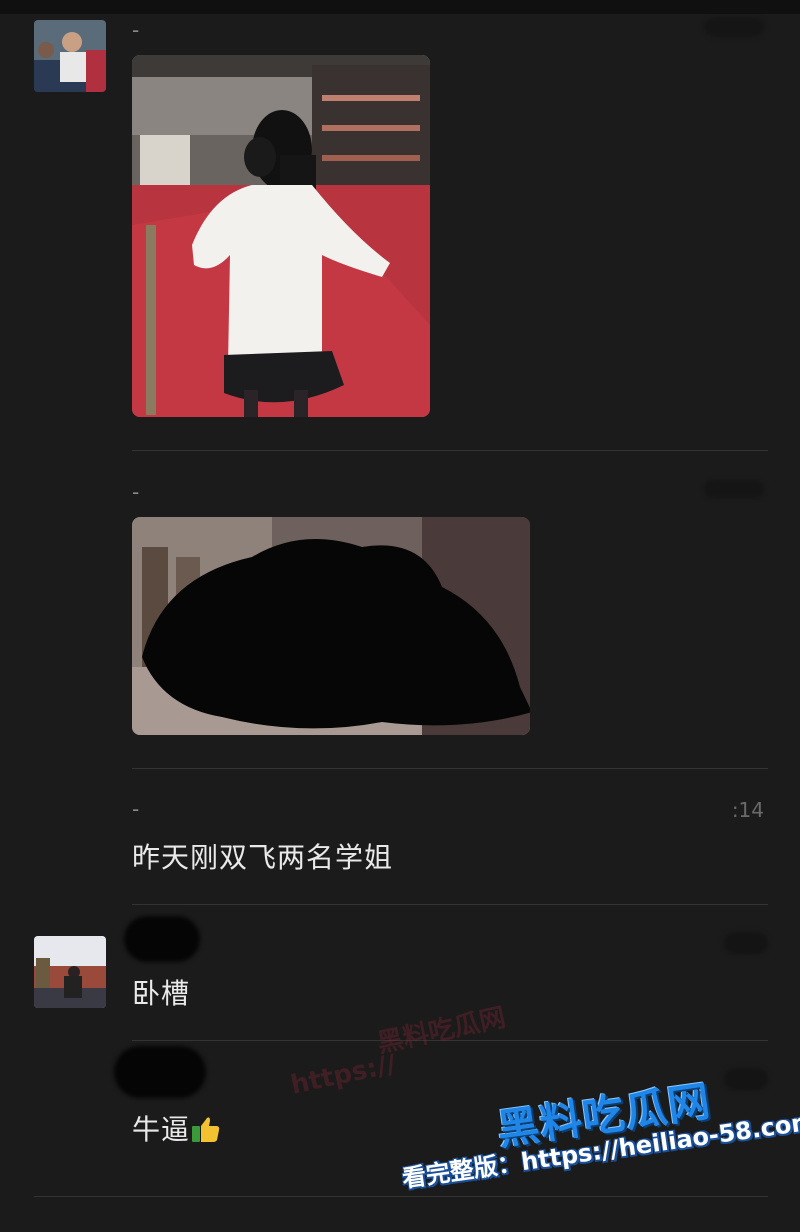  I want to click on message-text: 昨天刚双飞两名学姐, so click(263, 857).